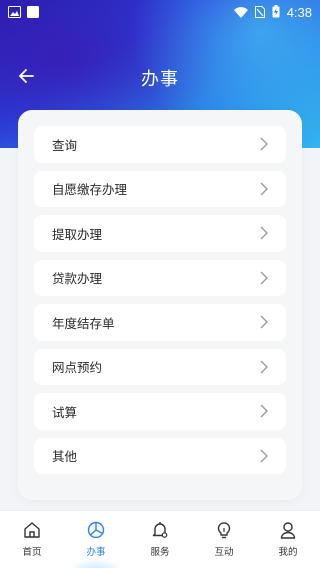 The image size is (320, 568). I want to click on tab-mine: 我的, so click(288, 539).